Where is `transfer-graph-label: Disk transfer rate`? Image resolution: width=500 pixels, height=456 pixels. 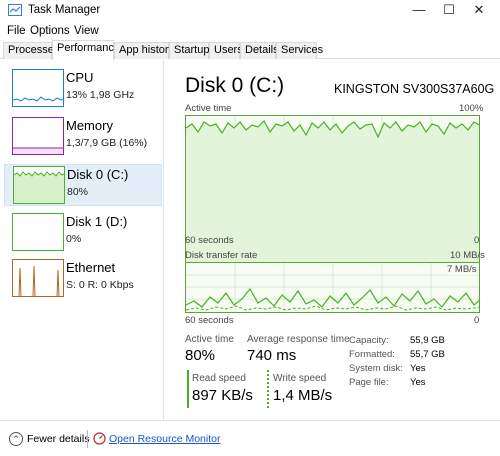
transfer-graph-label: Disk transfer rate is located at coordinates (221, 255).